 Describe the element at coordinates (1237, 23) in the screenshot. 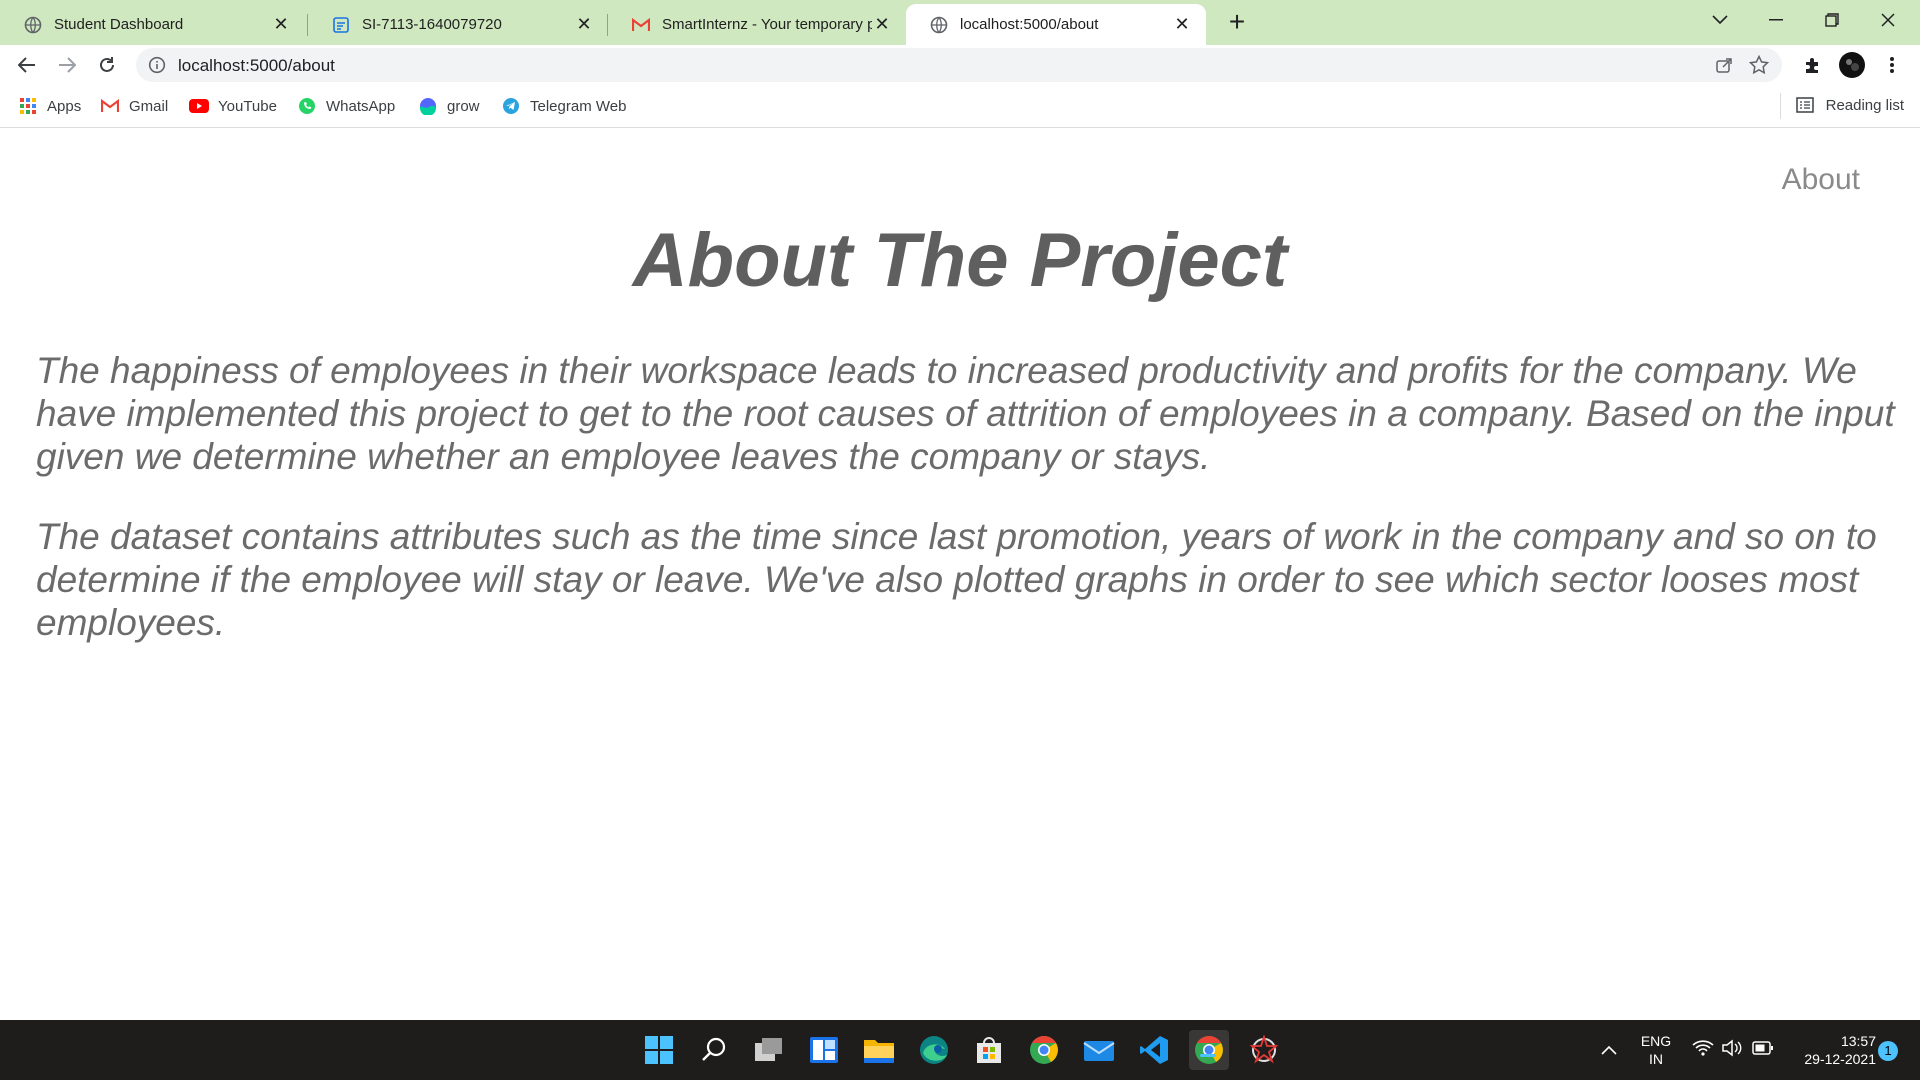

I see `new-tab-button: +` at that location.